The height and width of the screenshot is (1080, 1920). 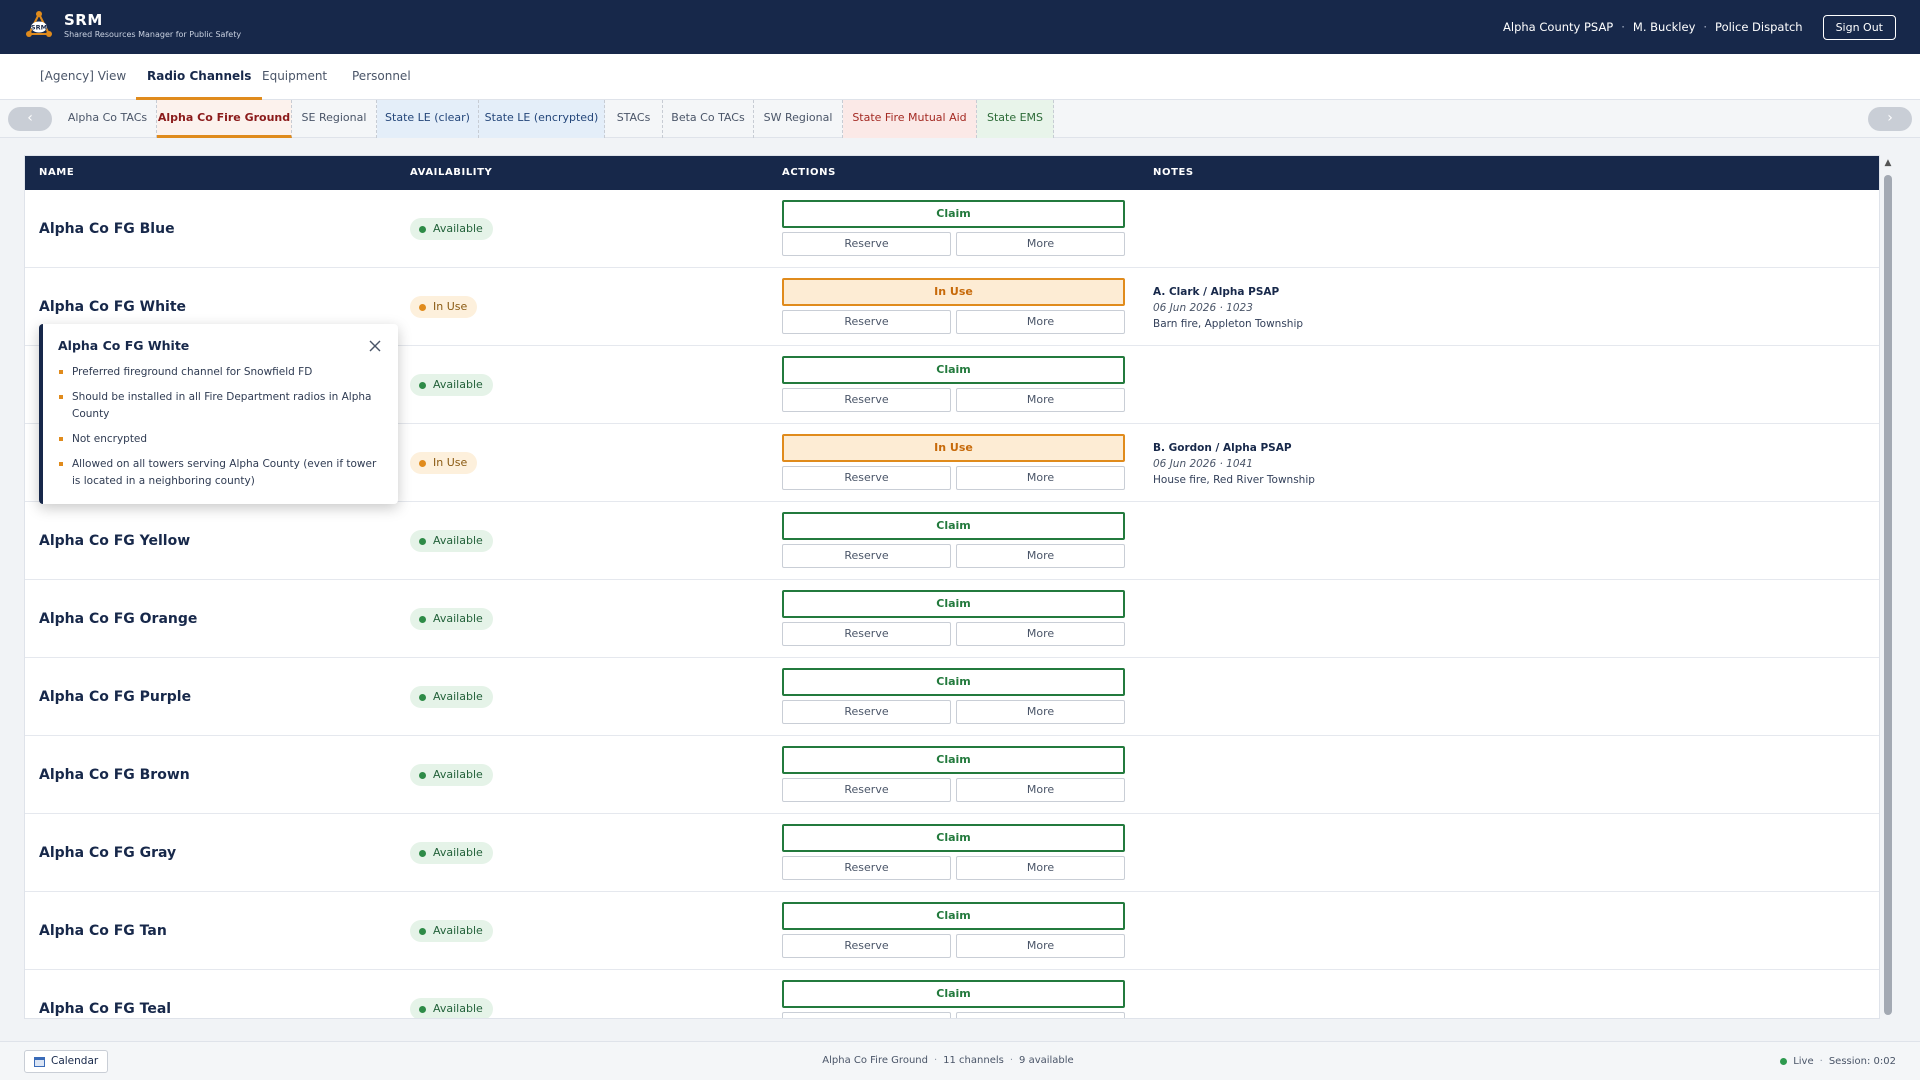 What do you see at coordinates (375, 346) in the screenshot?
I see `close-icon` at bounding box center [375, 346].